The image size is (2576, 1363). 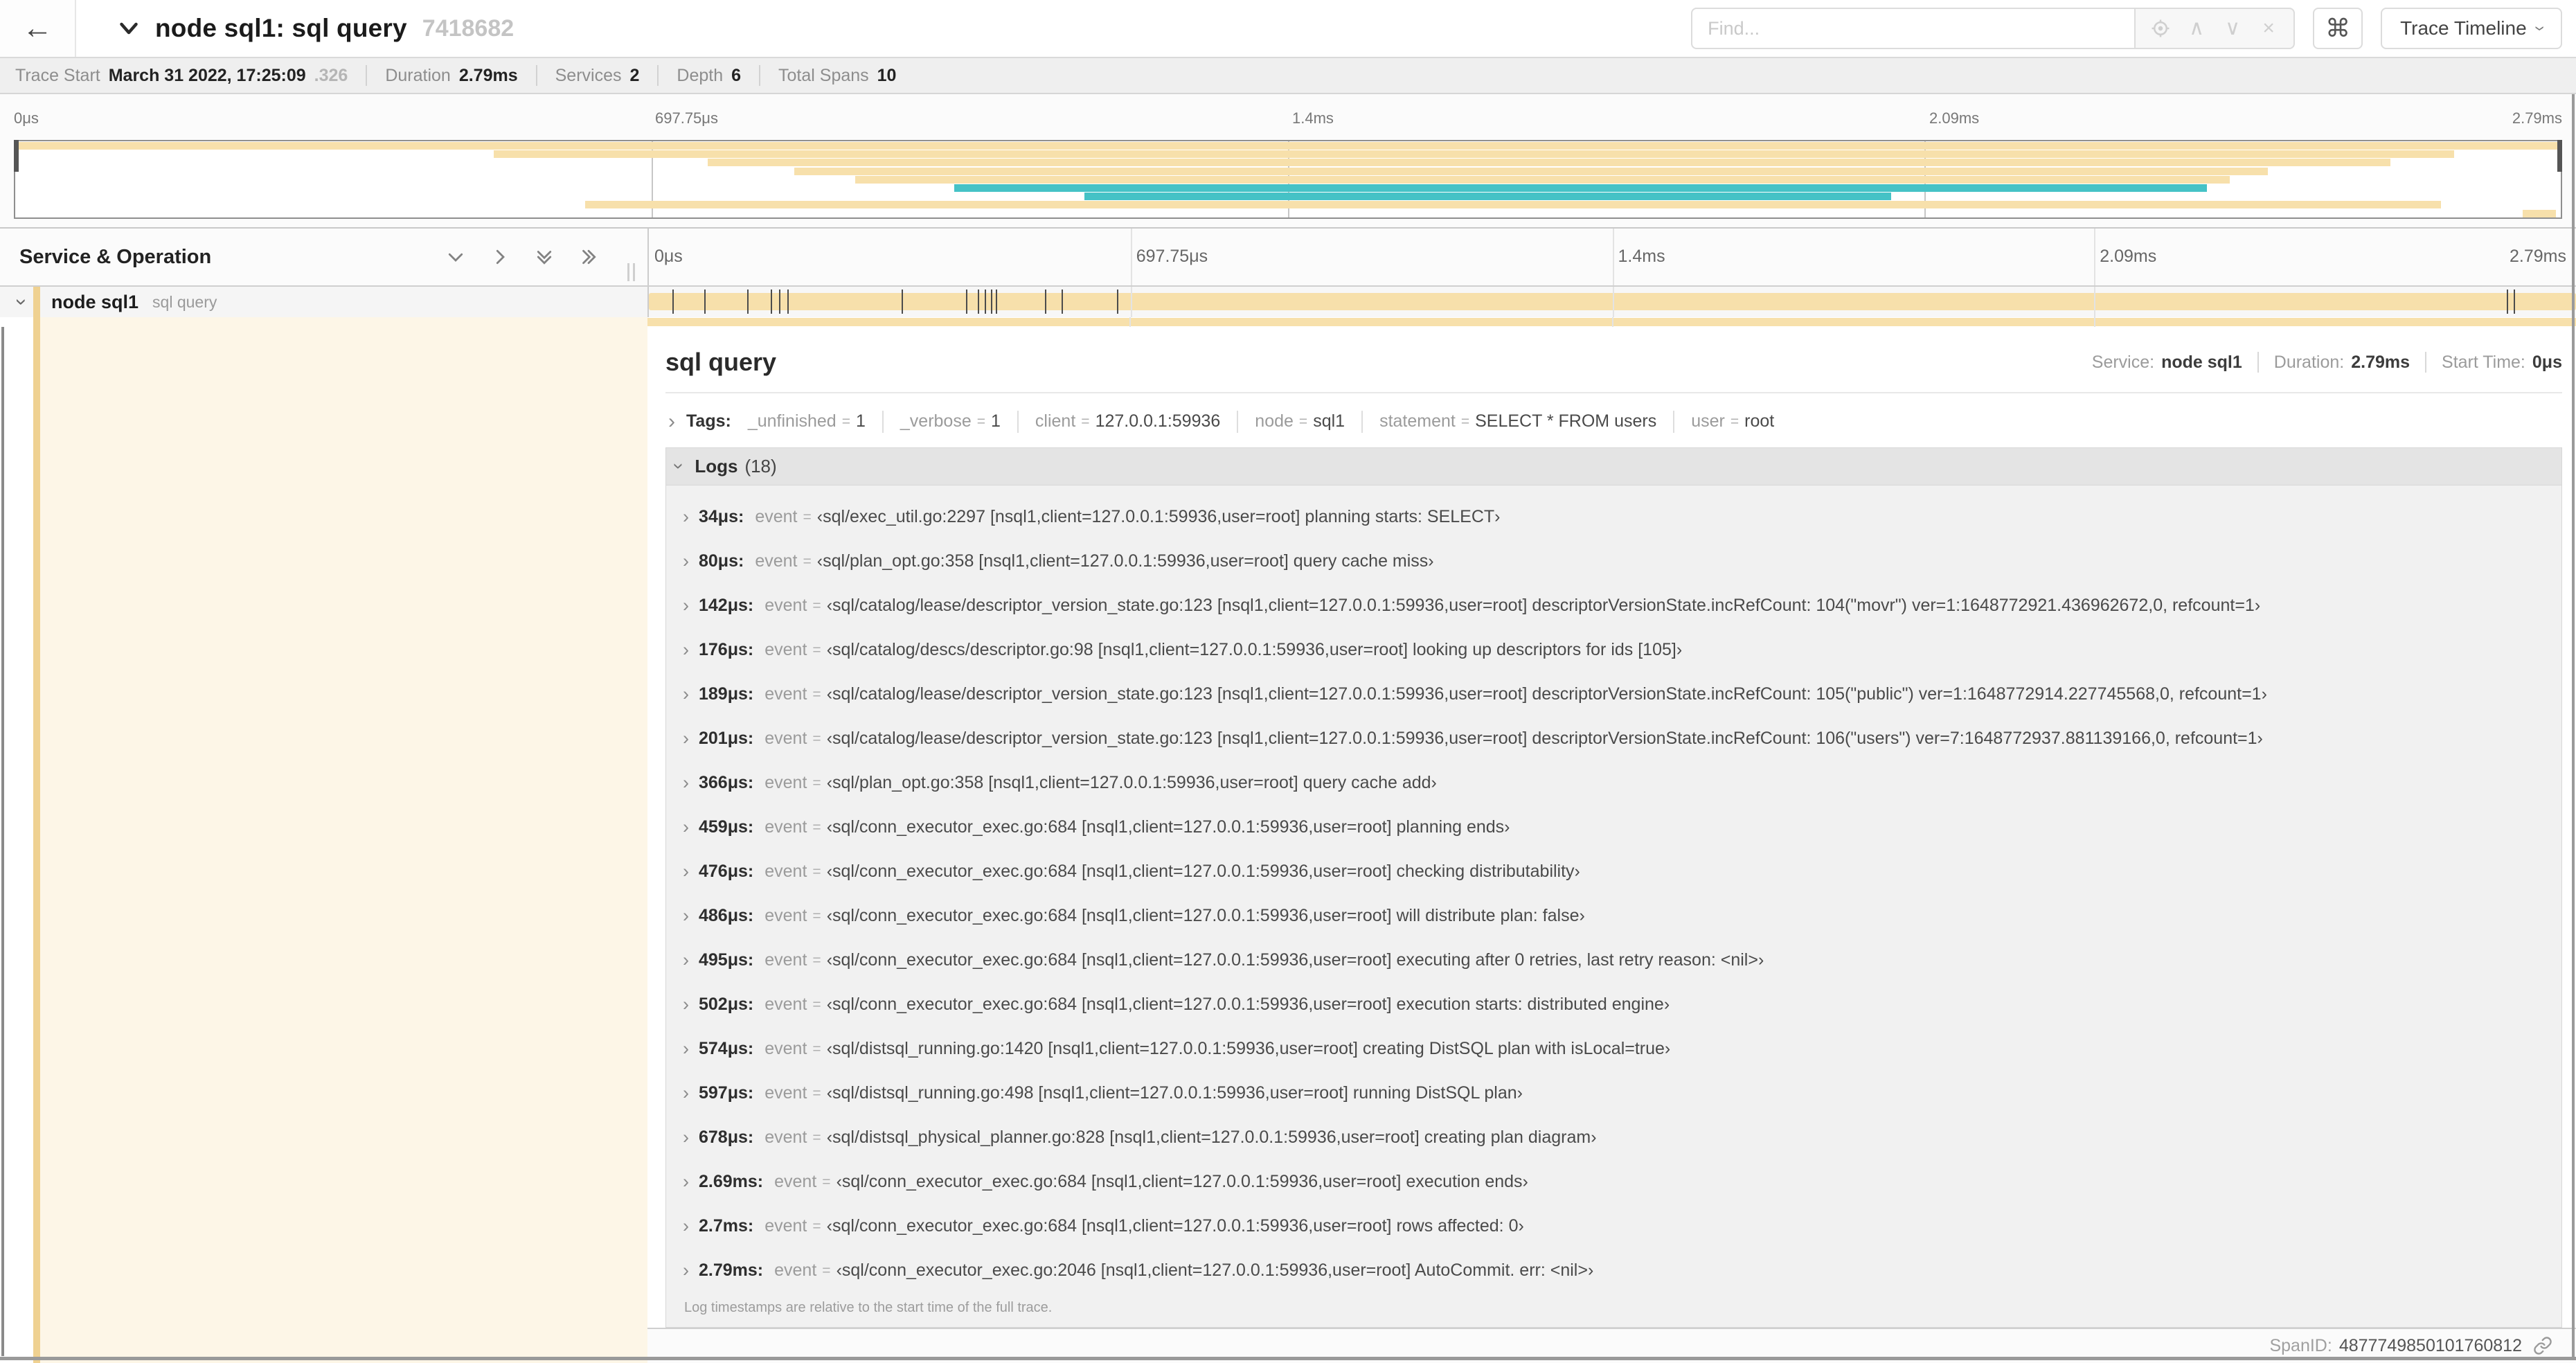 I want to click on minimap-canvas, so click(x=1288, y=179).